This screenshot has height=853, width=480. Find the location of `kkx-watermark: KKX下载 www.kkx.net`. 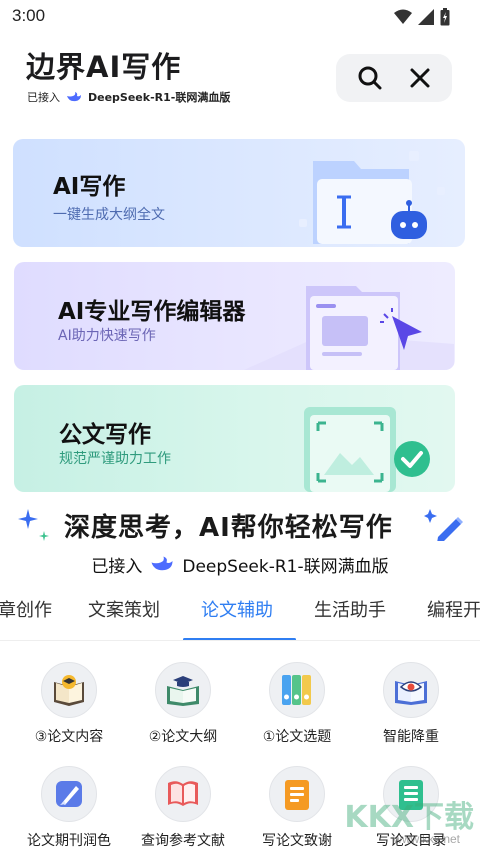

kkx-watermark: KKX下载 www.kkx.net is located at coordinates (408, 820).